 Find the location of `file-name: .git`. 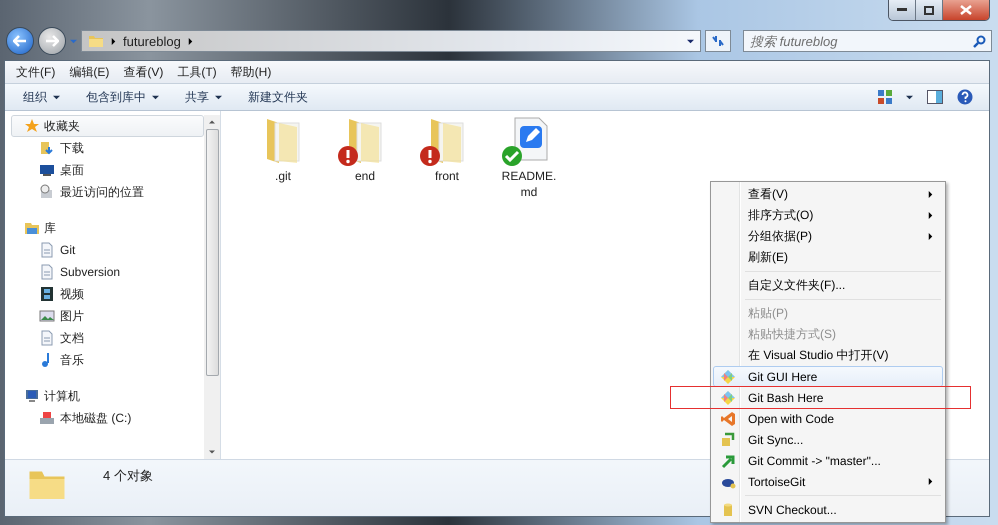

file-name: .git is located at coordinates (282, 176).